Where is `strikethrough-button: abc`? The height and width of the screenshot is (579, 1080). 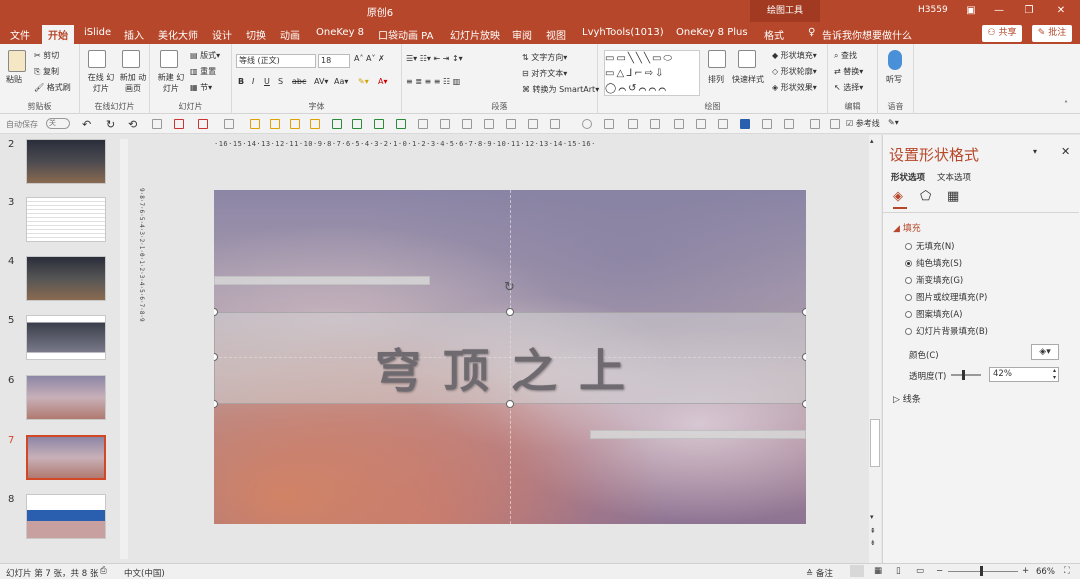
strikethrough-button: abc is located at coordinates (299, 81).